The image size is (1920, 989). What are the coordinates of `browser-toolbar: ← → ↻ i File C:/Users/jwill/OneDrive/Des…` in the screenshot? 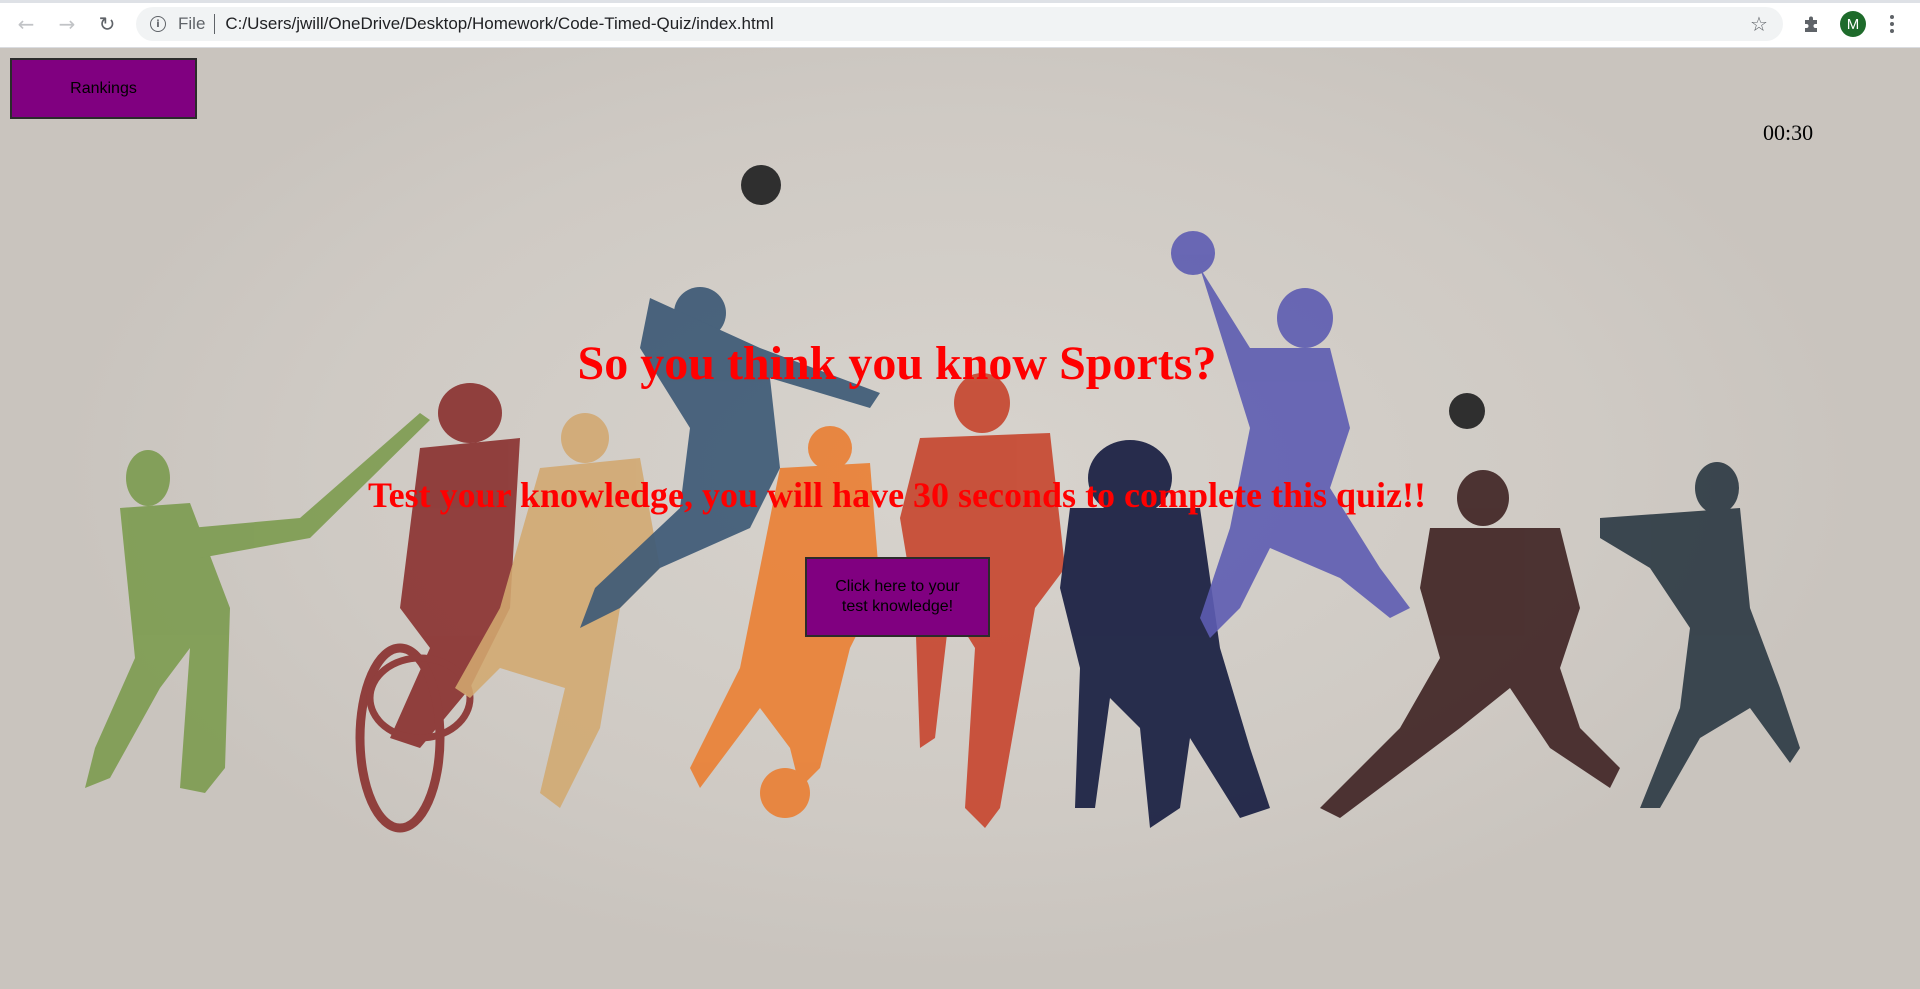 It's located at (960, 24).